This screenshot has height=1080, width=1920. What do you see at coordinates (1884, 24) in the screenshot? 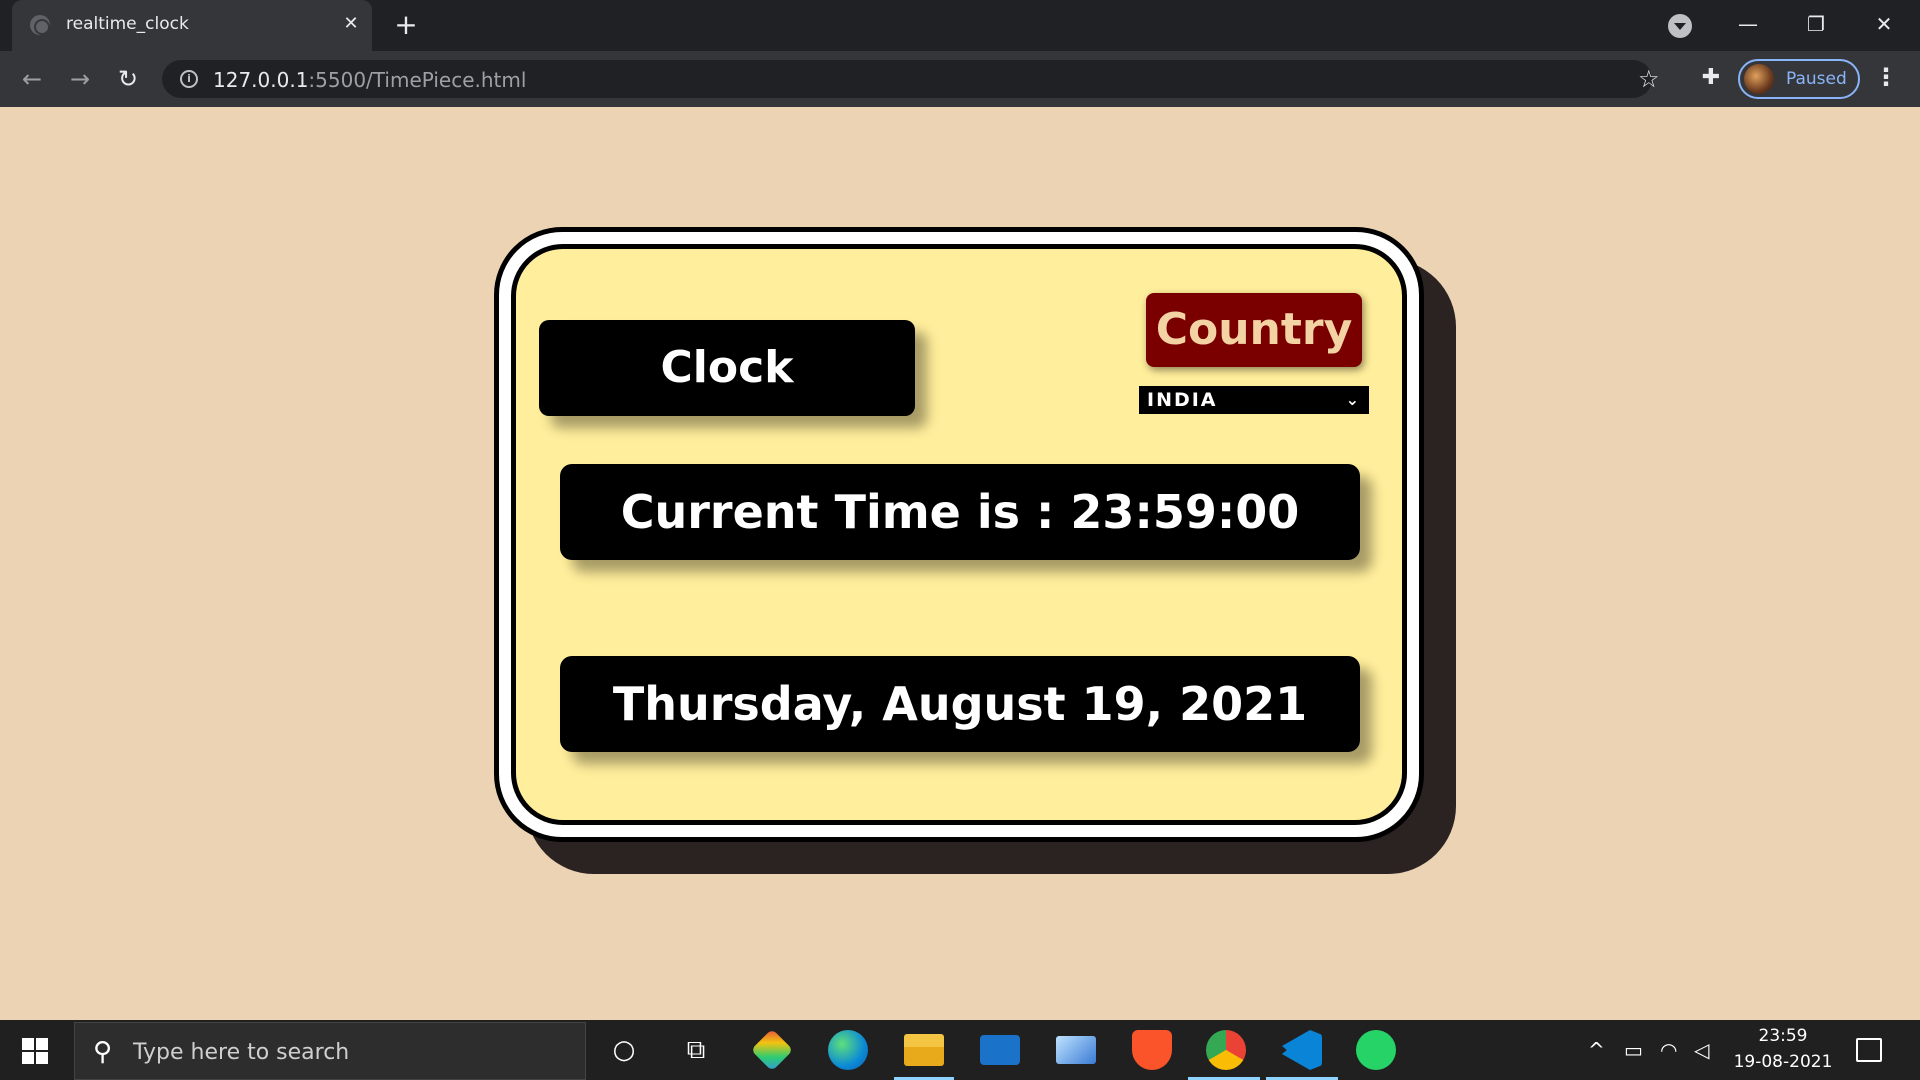
I see `close-window-button: ✕` at bounding box center [1884, 24].